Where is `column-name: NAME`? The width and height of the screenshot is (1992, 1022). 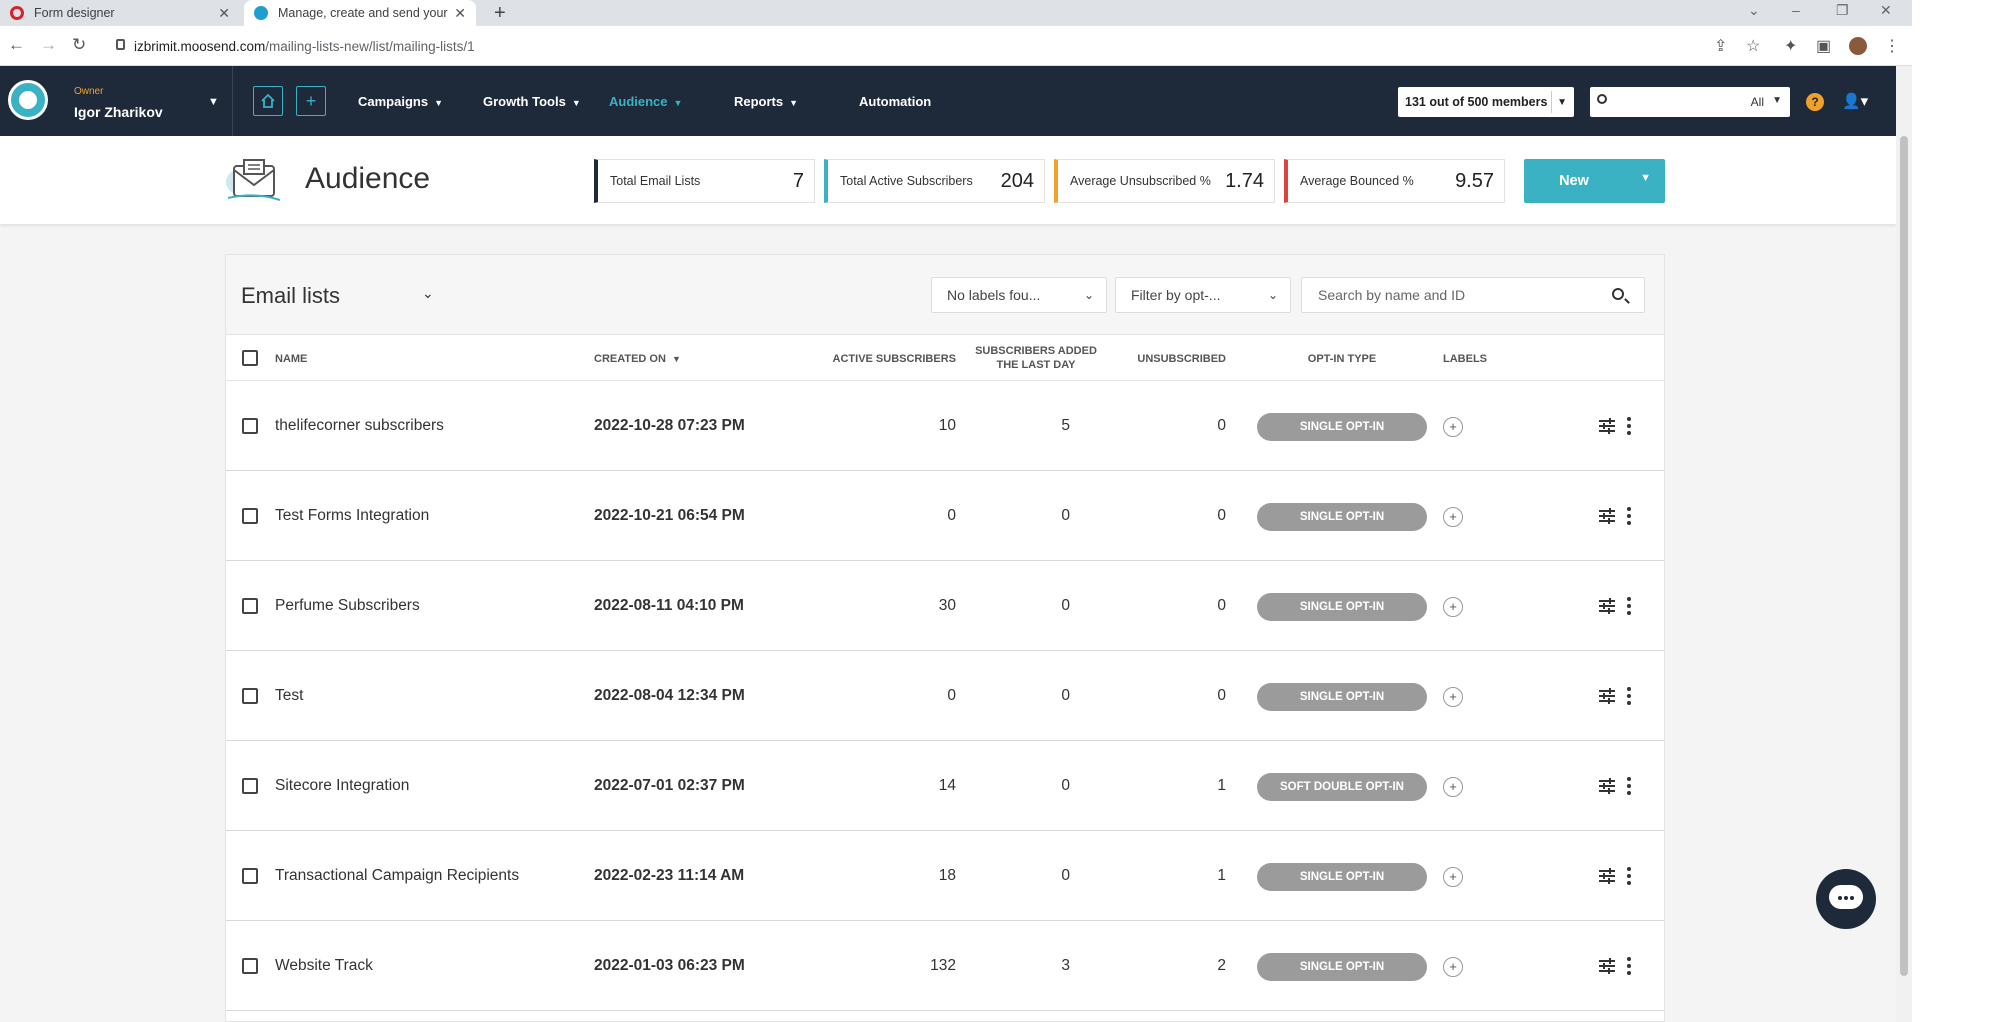 column-name: NAME is located at coordinates (291, 359).